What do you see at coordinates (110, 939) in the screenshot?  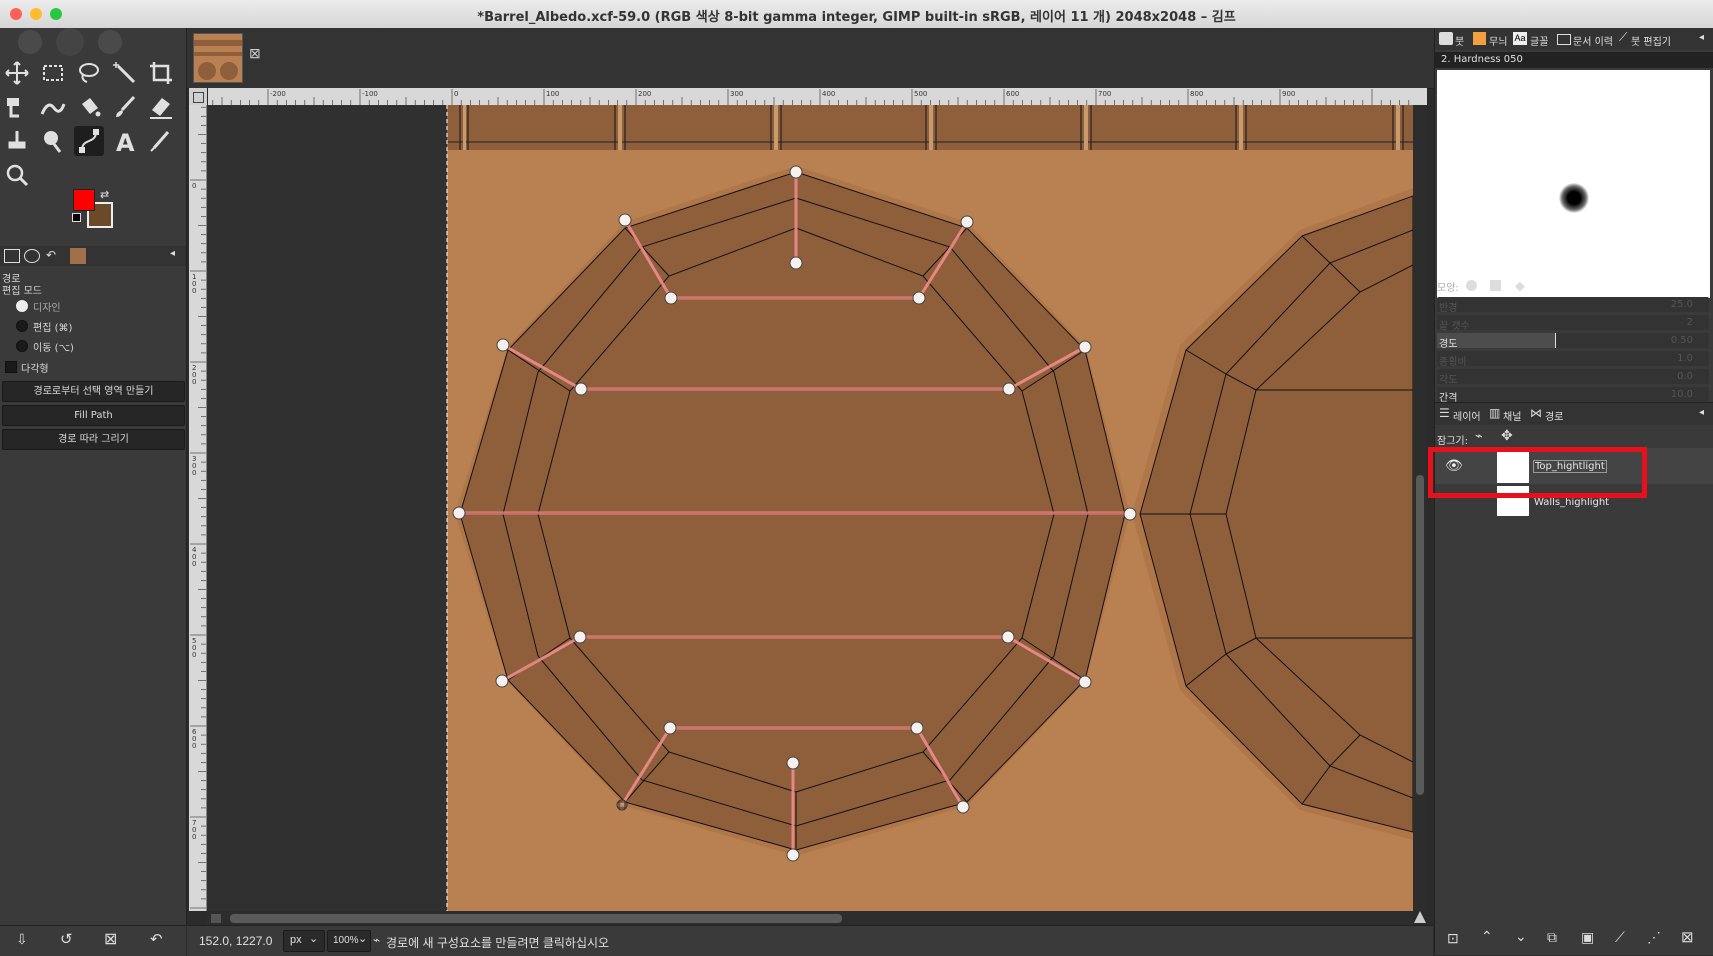 I see `delete-options-icon: ⊠` at bounding box center [110, 939].